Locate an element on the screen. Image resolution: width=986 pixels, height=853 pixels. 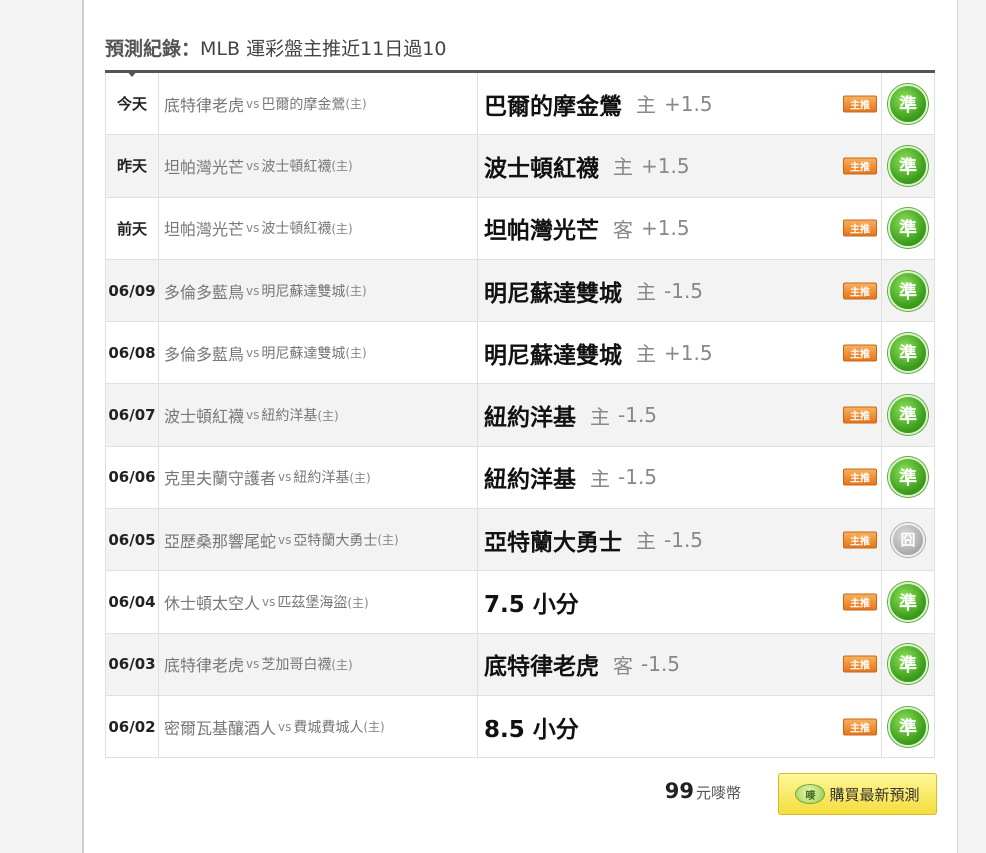
buy-latest-prediction-button: 嘜 購買最新預測 is located at coordinates (857, 794).